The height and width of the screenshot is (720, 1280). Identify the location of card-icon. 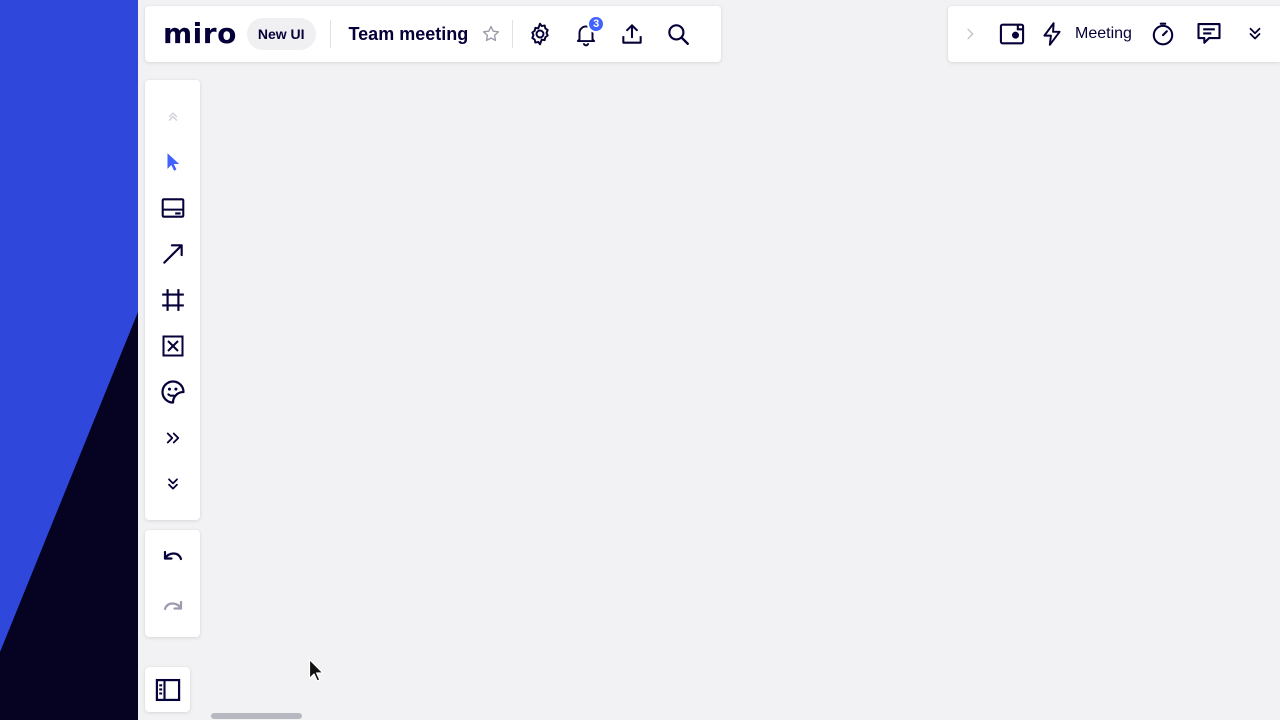
(173, 208).